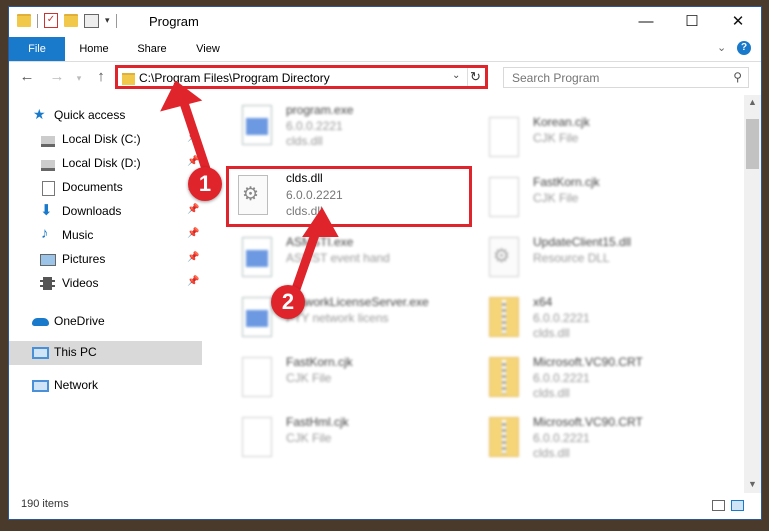 This screenshot has width=769, height=531. Describe the element at coordinates (205, 184) in the screenshot. I see `step-badge-1: 1` at that location.